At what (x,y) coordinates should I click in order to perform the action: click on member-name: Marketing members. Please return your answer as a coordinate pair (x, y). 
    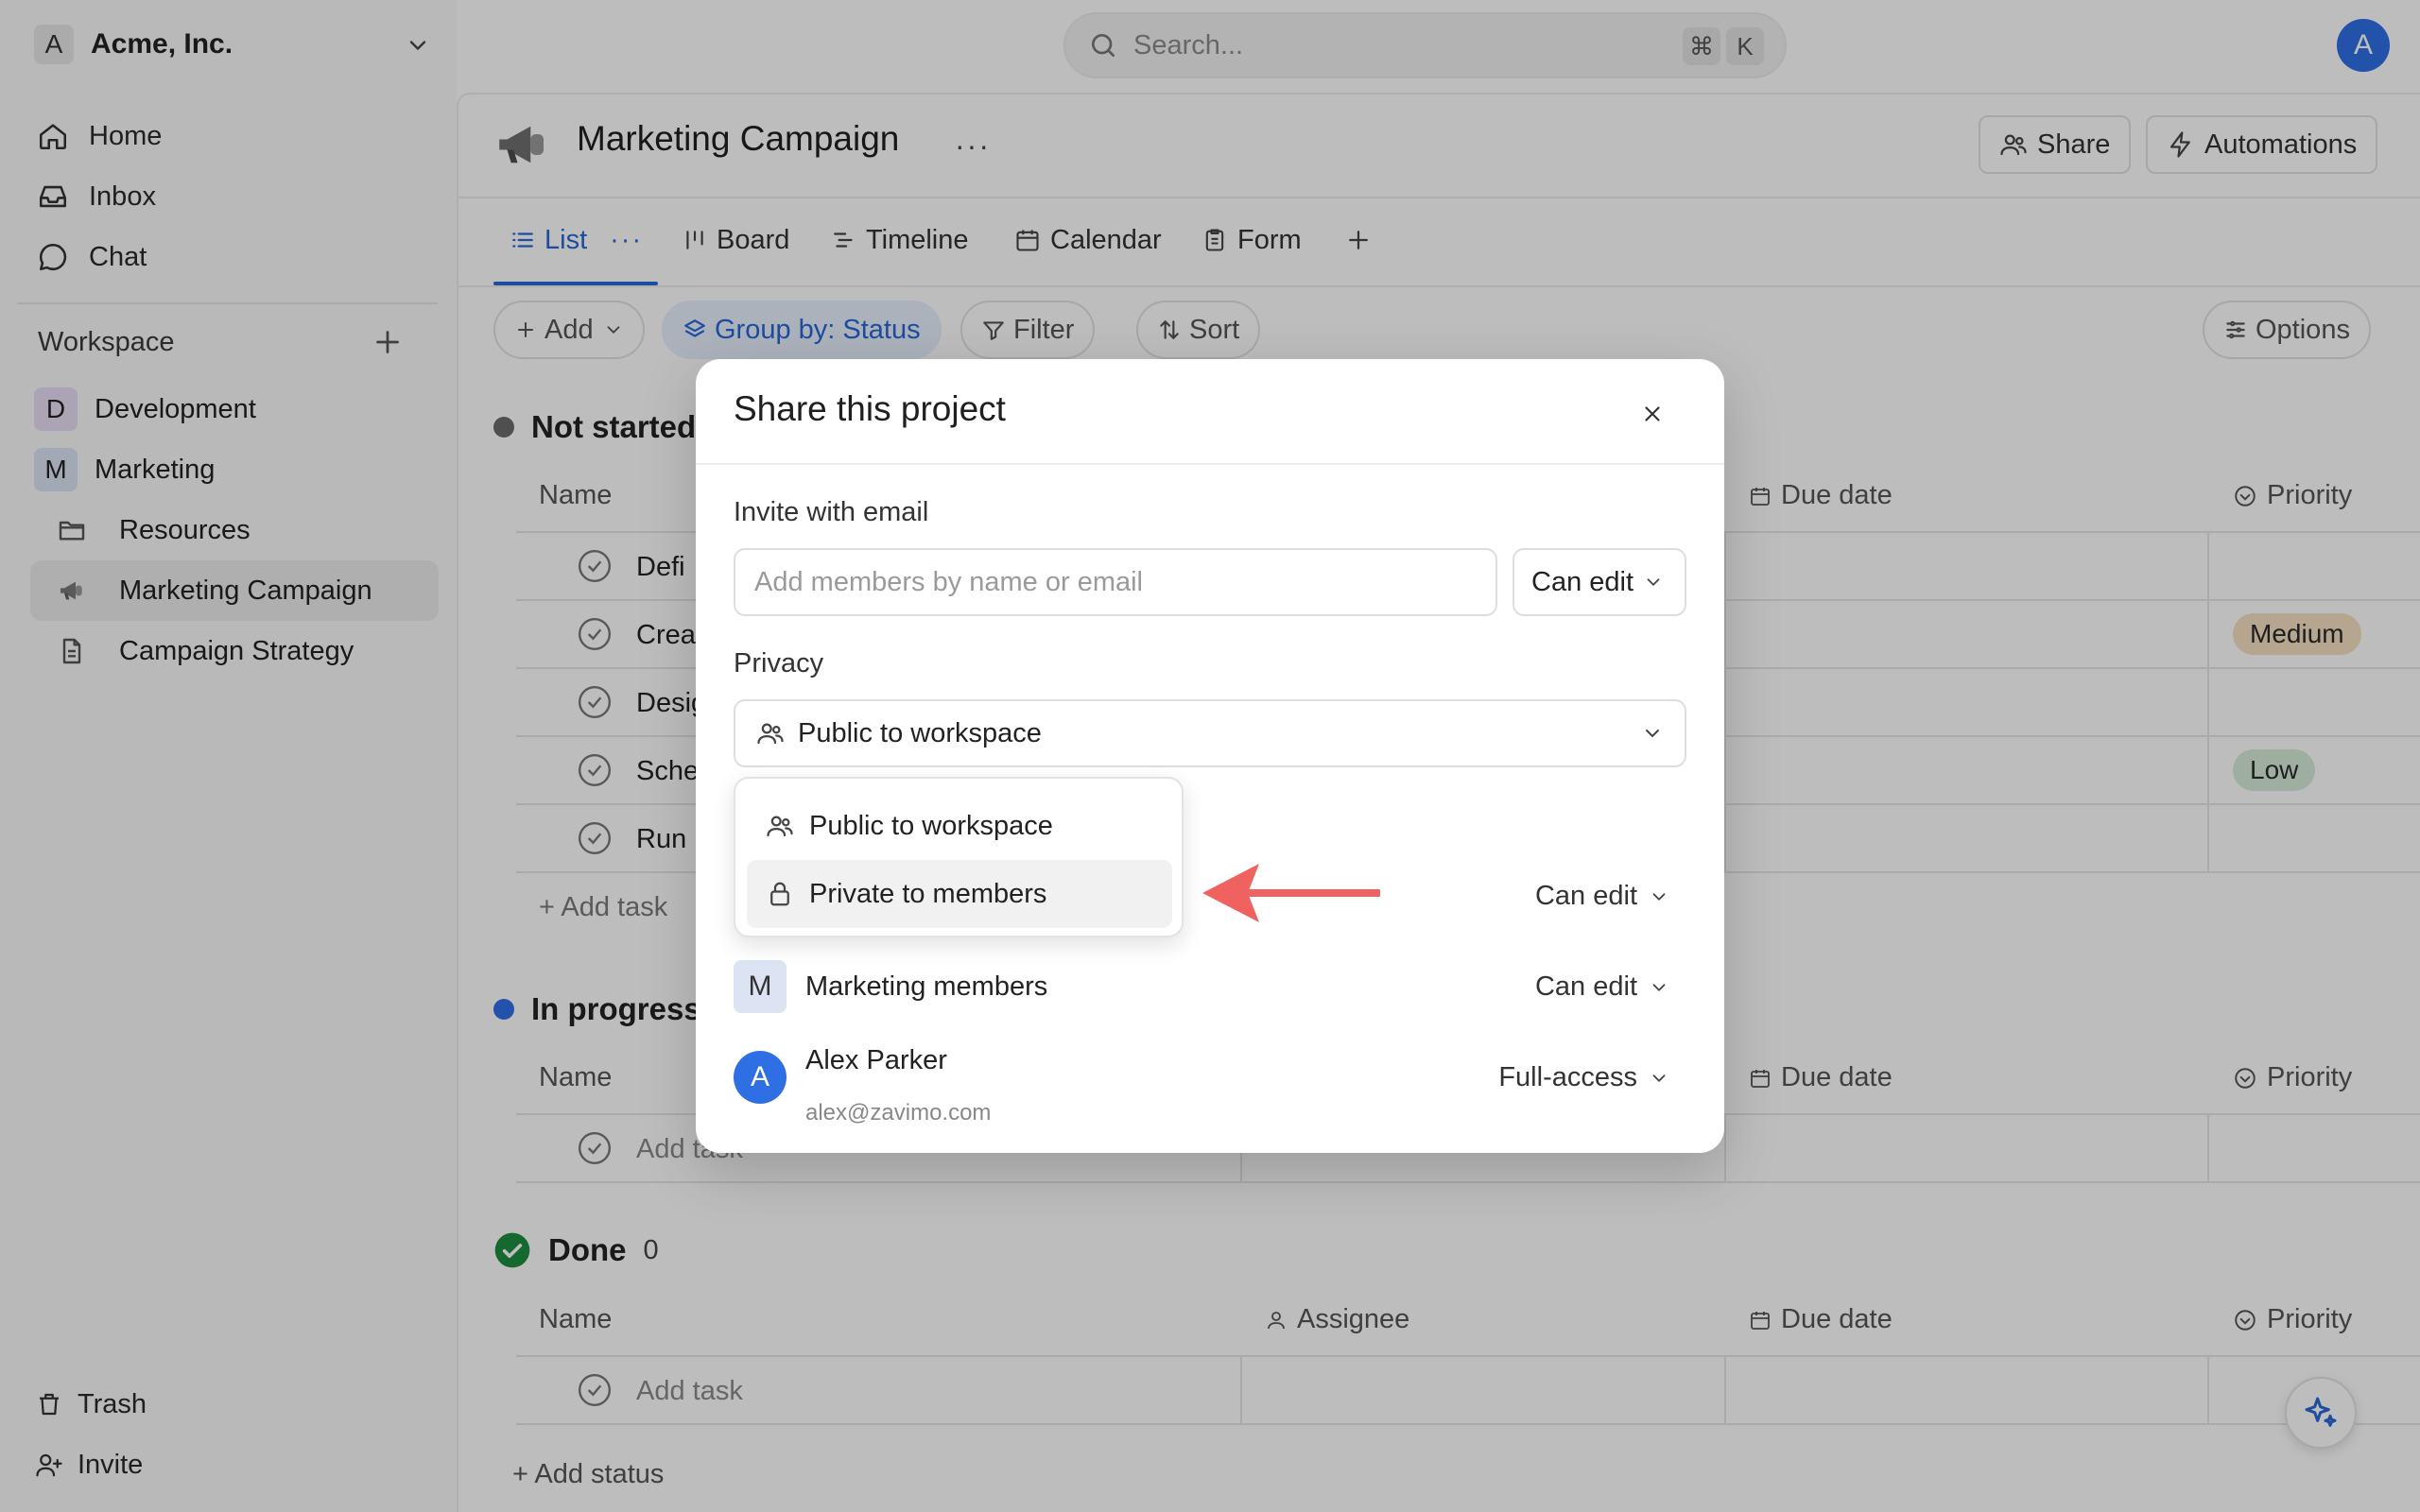
    Looking at the image, I should click on (927, 986).